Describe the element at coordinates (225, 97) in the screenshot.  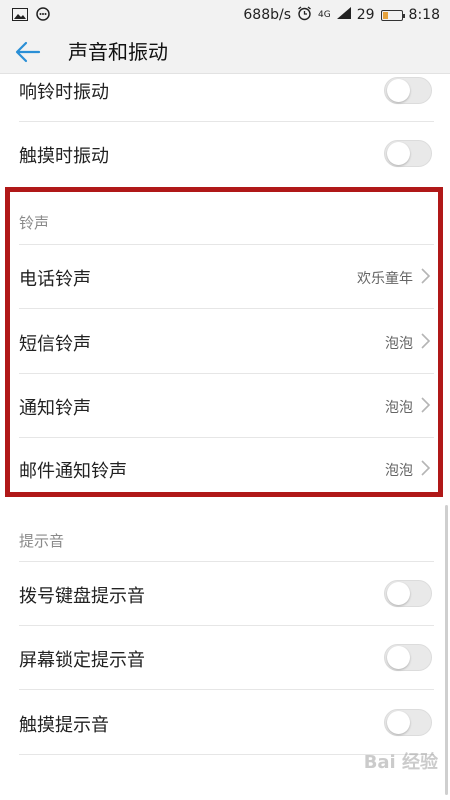
I see `setting-row-ring-vibrate: 响铃时振动` at that location.